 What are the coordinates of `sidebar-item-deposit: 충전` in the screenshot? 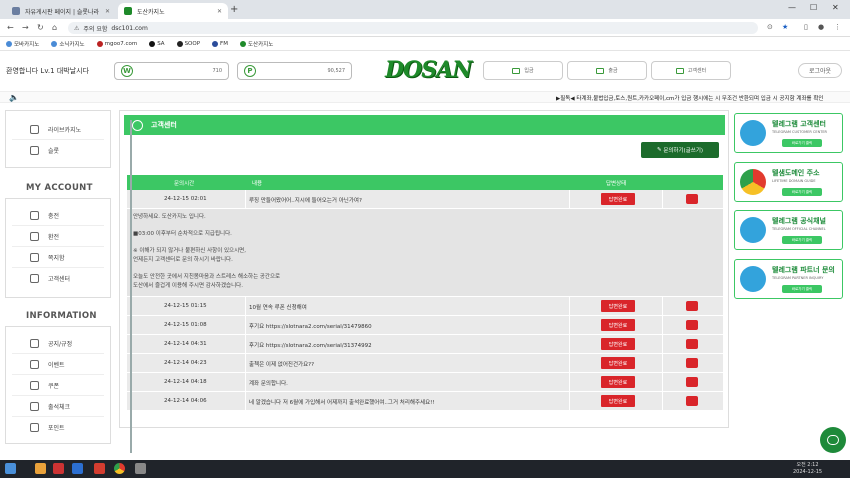 It's located at (58, 215).